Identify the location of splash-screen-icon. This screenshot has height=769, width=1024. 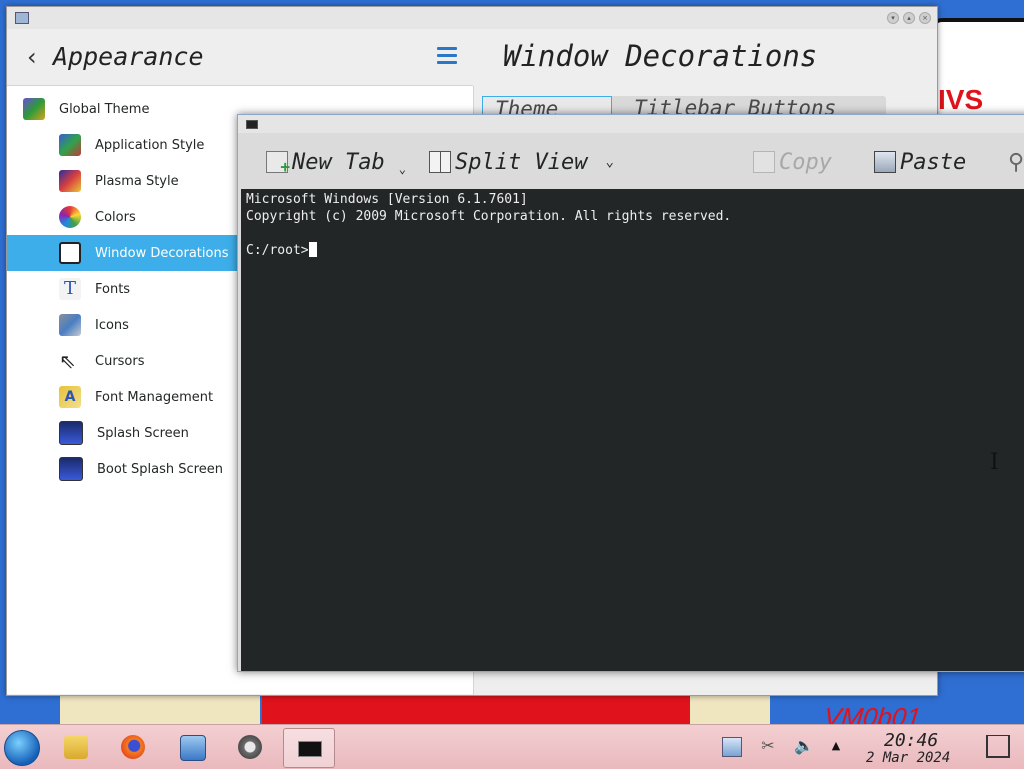
(71, 433).